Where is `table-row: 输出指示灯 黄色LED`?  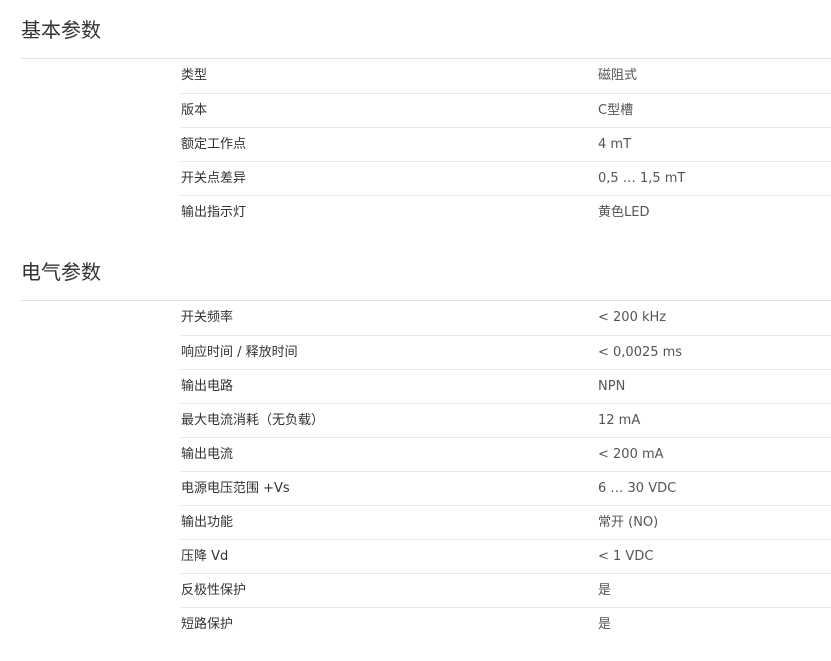 table-row: 输出指示灯 黄色LED is located at coordinates (505, 212).